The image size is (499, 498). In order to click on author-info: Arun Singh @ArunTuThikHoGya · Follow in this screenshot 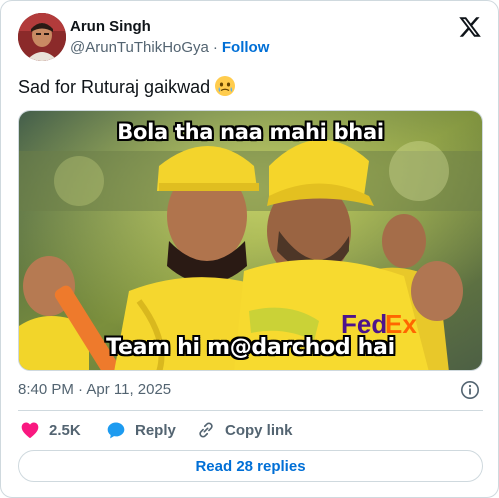, I will do `click(169, 37)`.